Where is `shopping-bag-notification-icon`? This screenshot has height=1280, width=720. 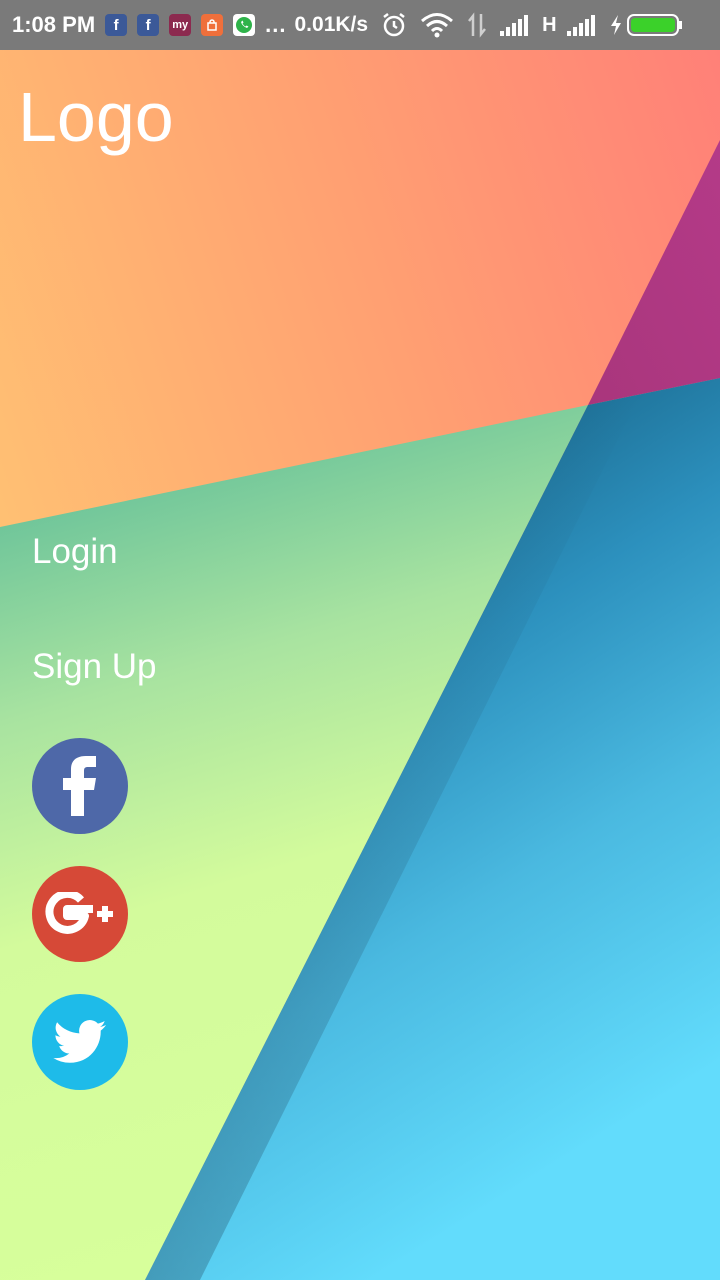
shopping-bag-notification-icon is located at coordinates (212, 25).